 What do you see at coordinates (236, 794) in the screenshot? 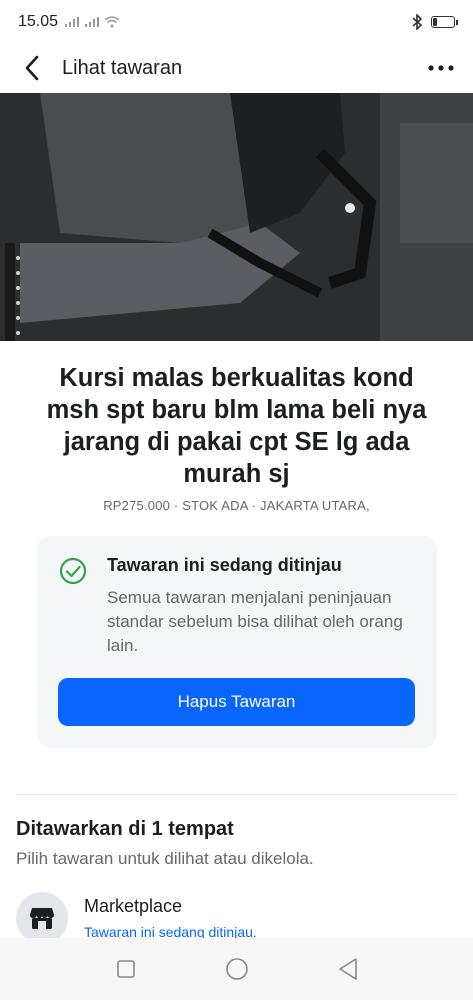
I see `section-divider` at bounding box center [236, 794].